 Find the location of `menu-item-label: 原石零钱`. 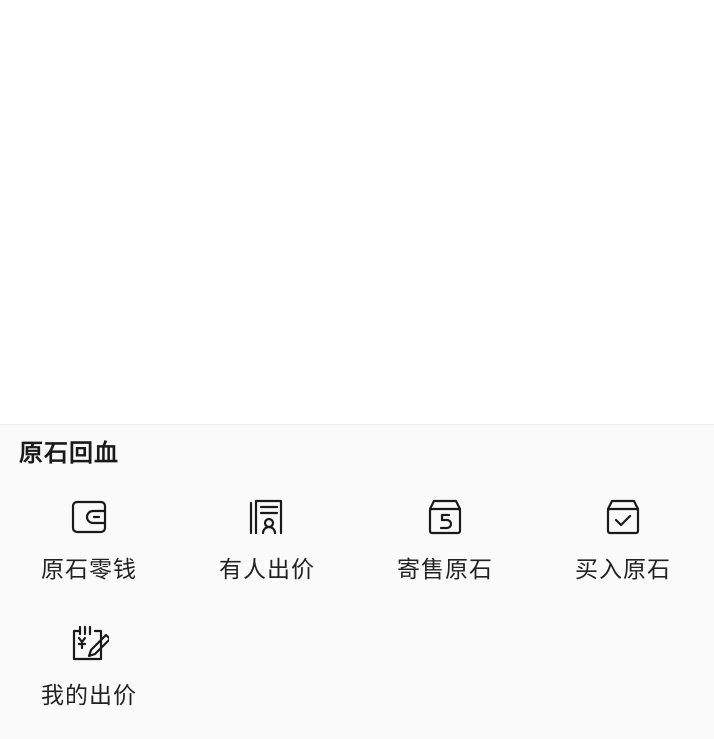

menu-item-label: 原石零钱 is located at coordinates (89, 570).